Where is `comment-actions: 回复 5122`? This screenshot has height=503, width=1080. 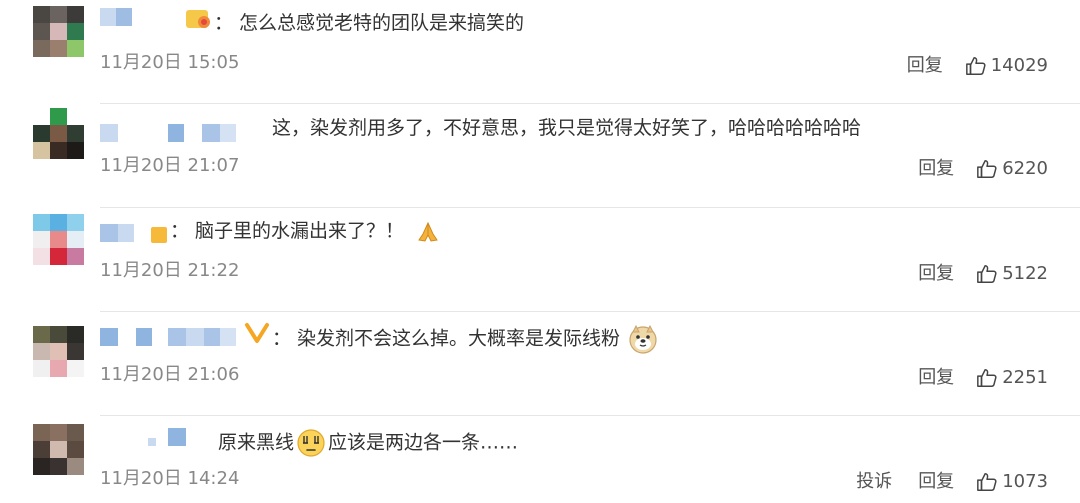
comment-actions: 回复 5122 is located at coordinates (983, 274).